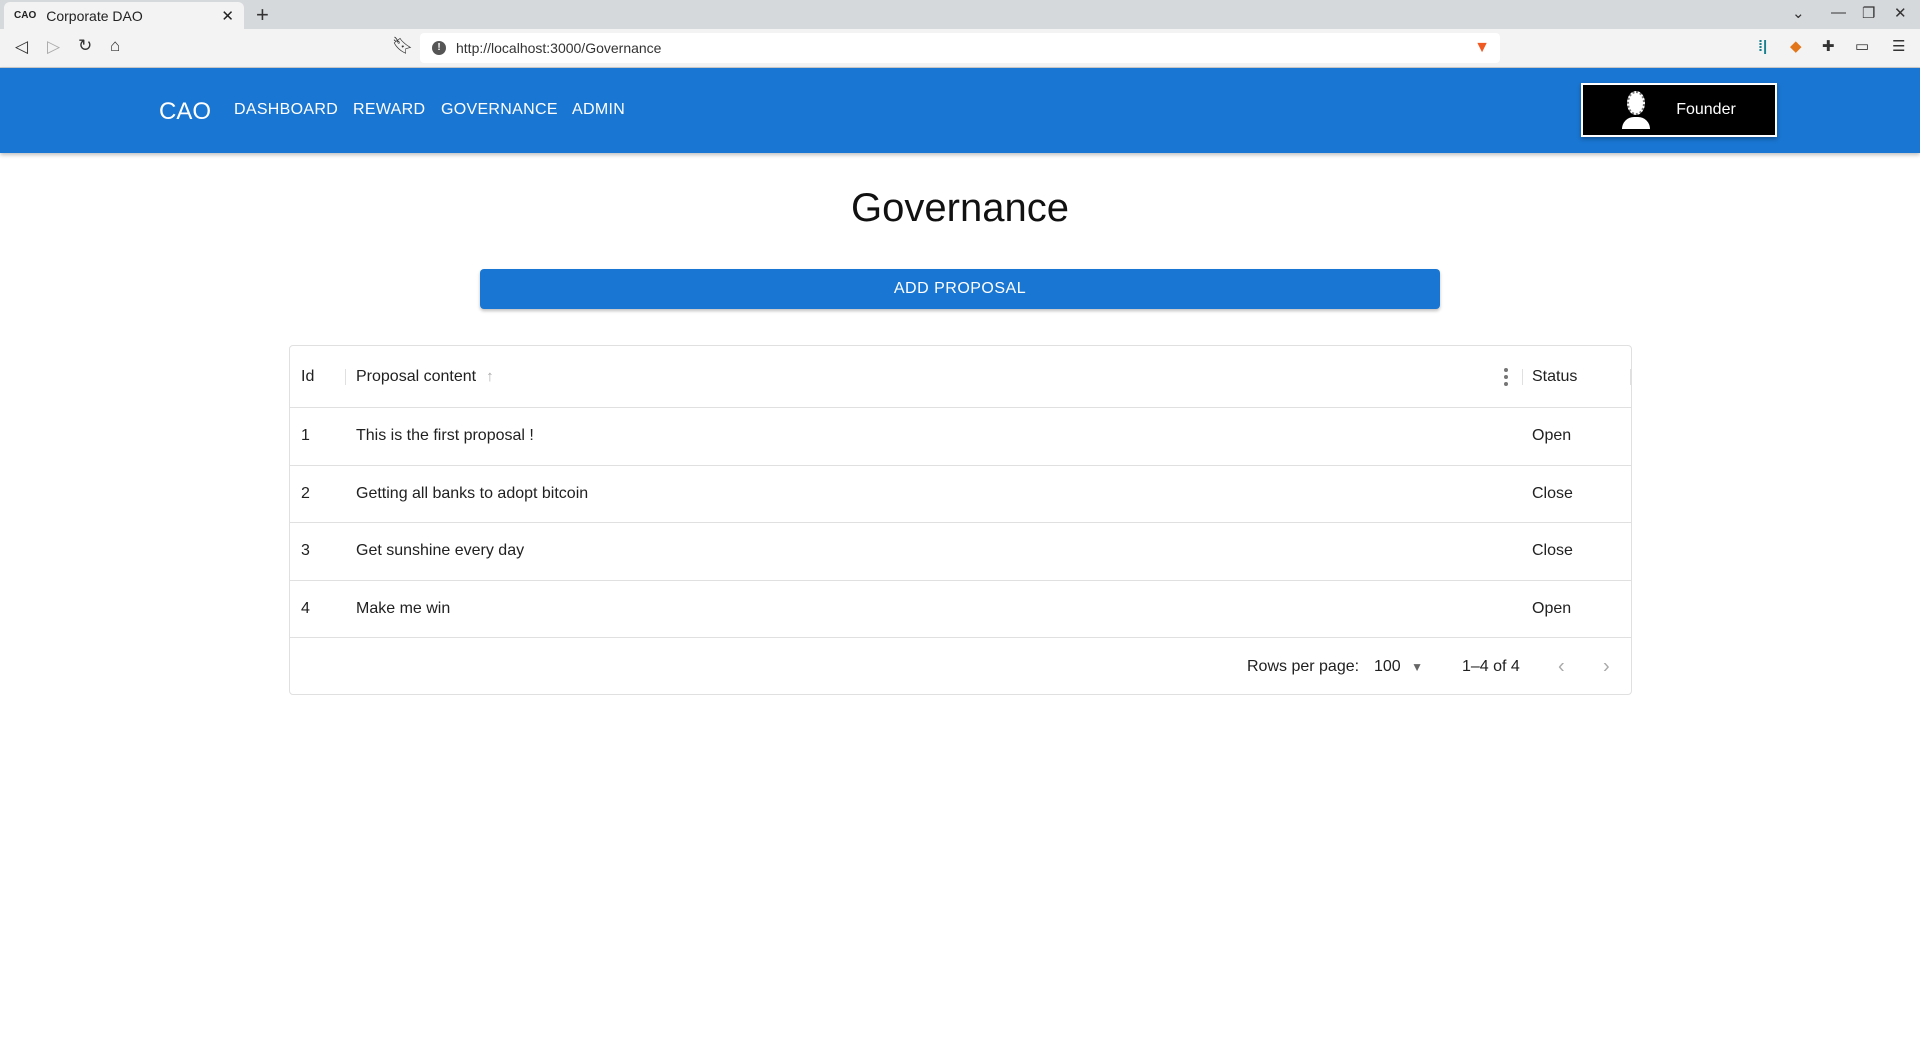  What do you see at coordinates (1554, 377) in the screenshot?
I see `column-header-status: Status` at bounding box center [1554, 377].